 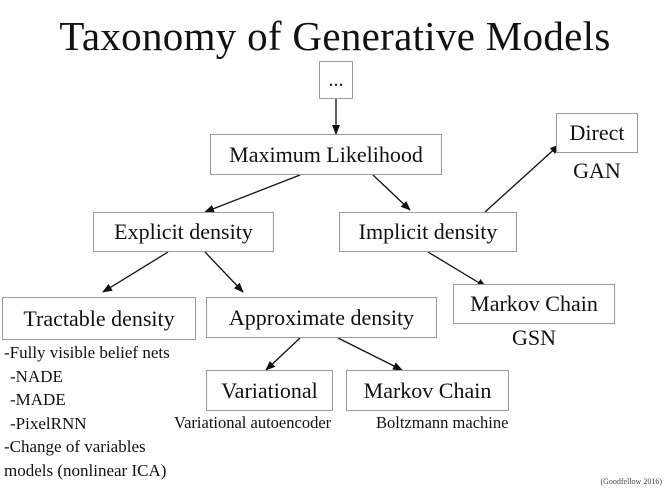 I want to click on direct-node: Direct, so click(x=597, y=133).